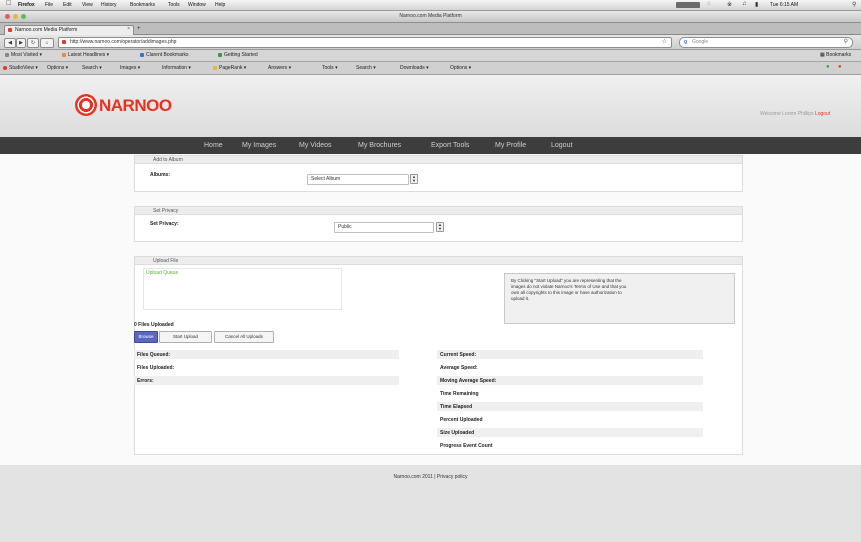 This screenshot has width=861, height=542. What do you see at coordinates (10, 43) in the screenshot?
I see `back-button: ◀` at bounding box center [10, 43].